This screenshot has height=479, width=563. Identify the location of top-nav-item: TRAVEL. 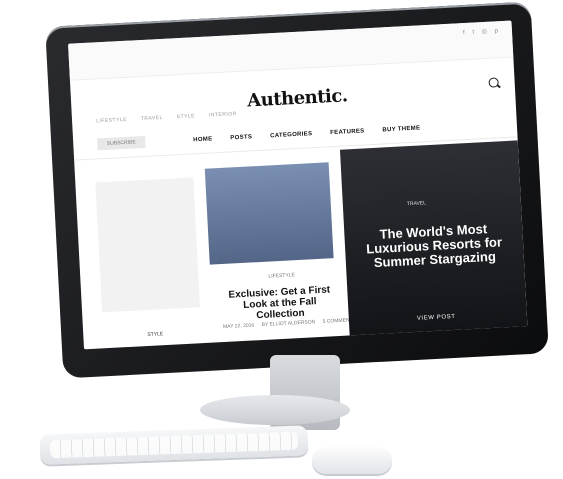
(152, 118).